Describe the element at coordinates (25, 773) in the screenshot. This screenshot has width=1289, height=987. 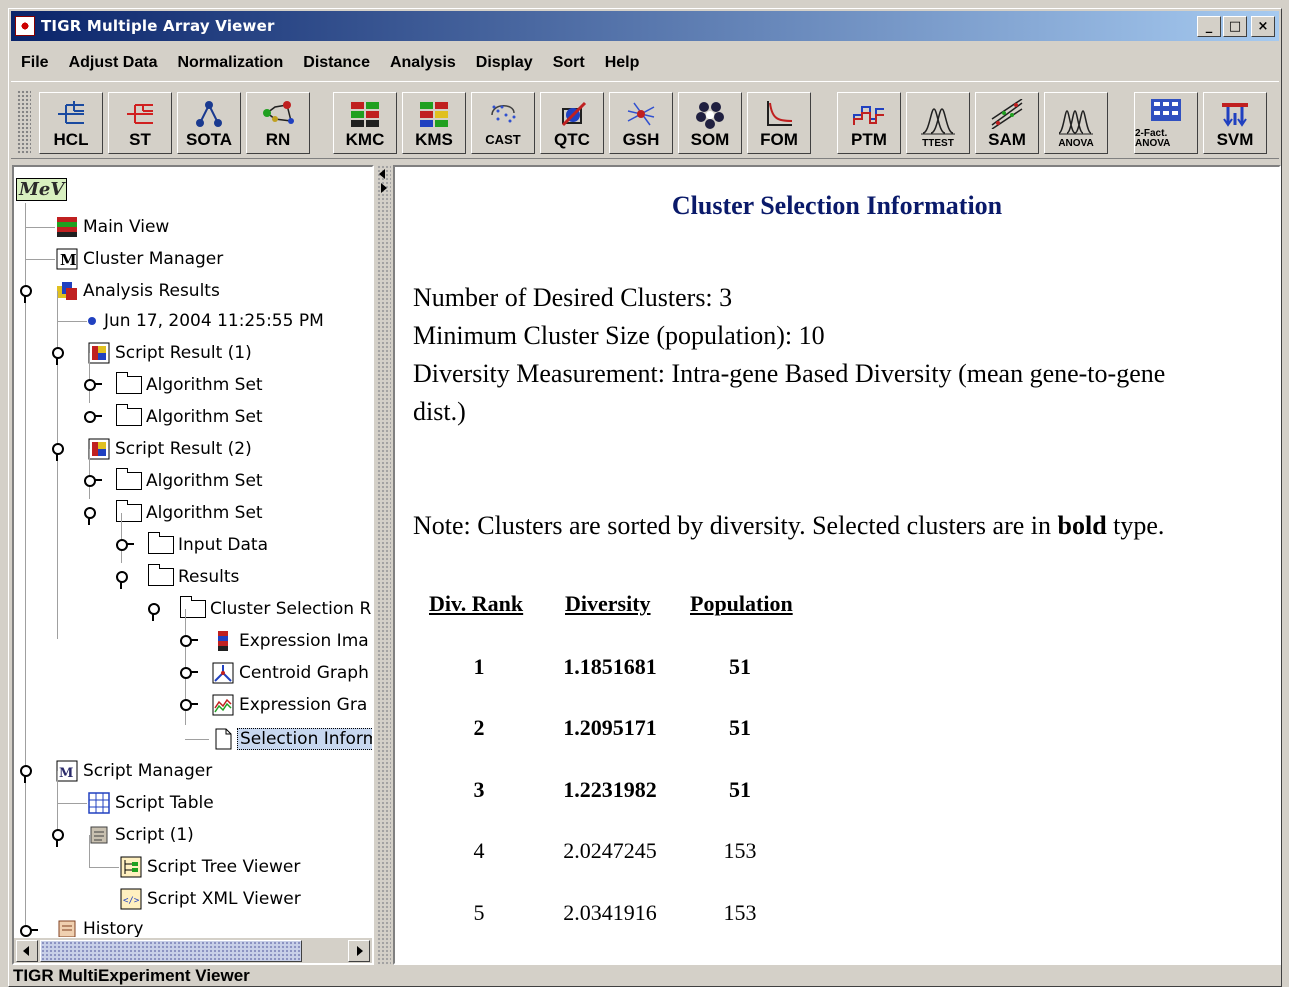
I see `expand-handle-script-manager` at that location.